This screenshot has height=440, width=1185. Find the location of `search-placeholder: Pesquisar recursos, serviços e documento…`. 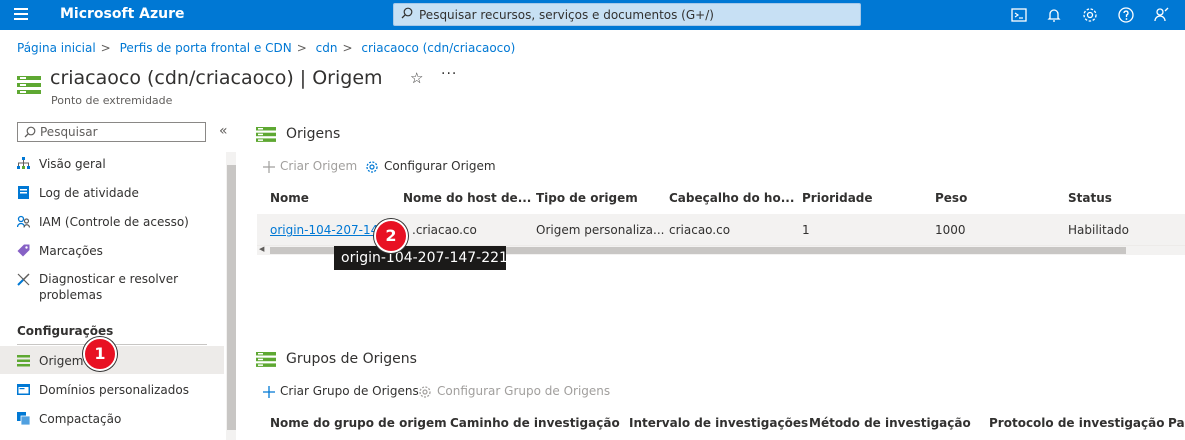

search-placeholder: Pesquisar recursos, serviços e documento… is located at coordinates (566, 15).